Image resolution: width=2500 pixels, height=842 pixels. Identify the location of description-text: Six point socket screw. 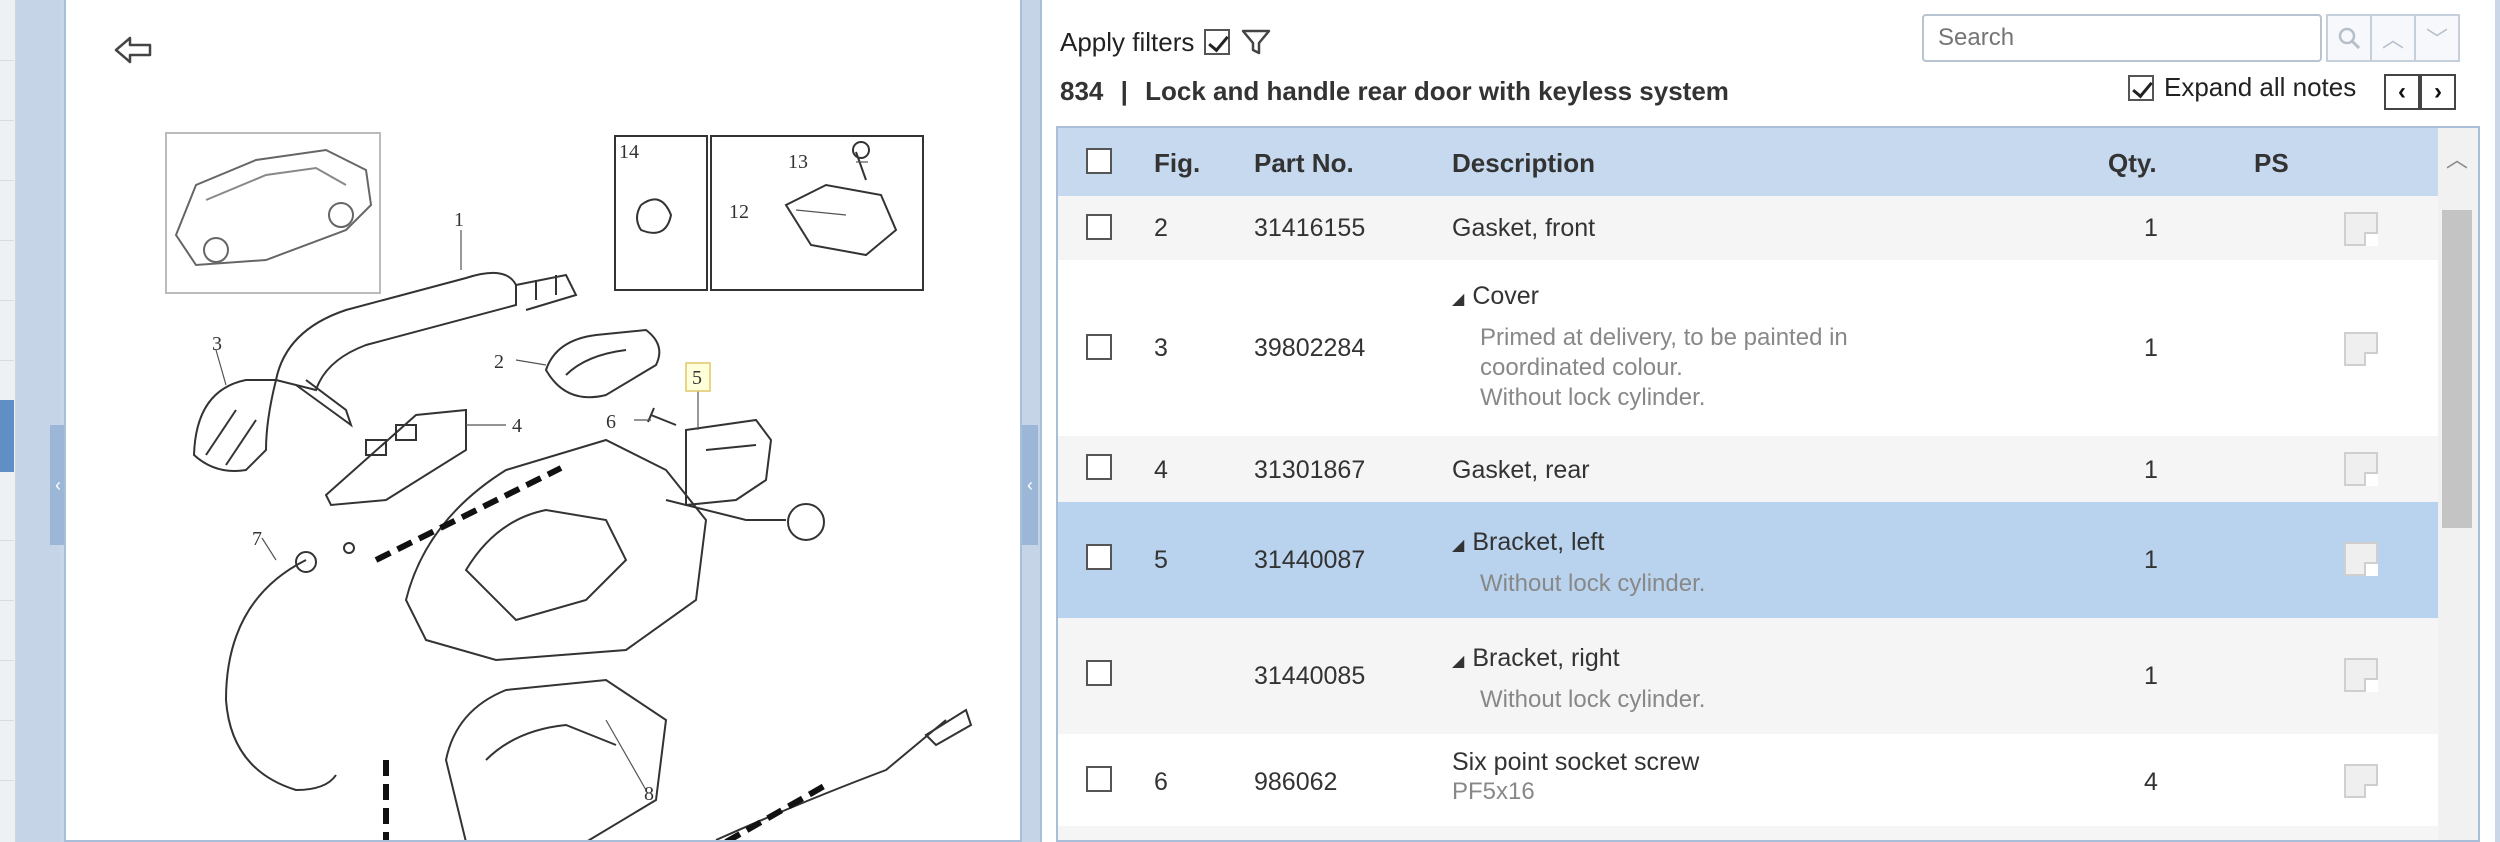
(1576, 762).